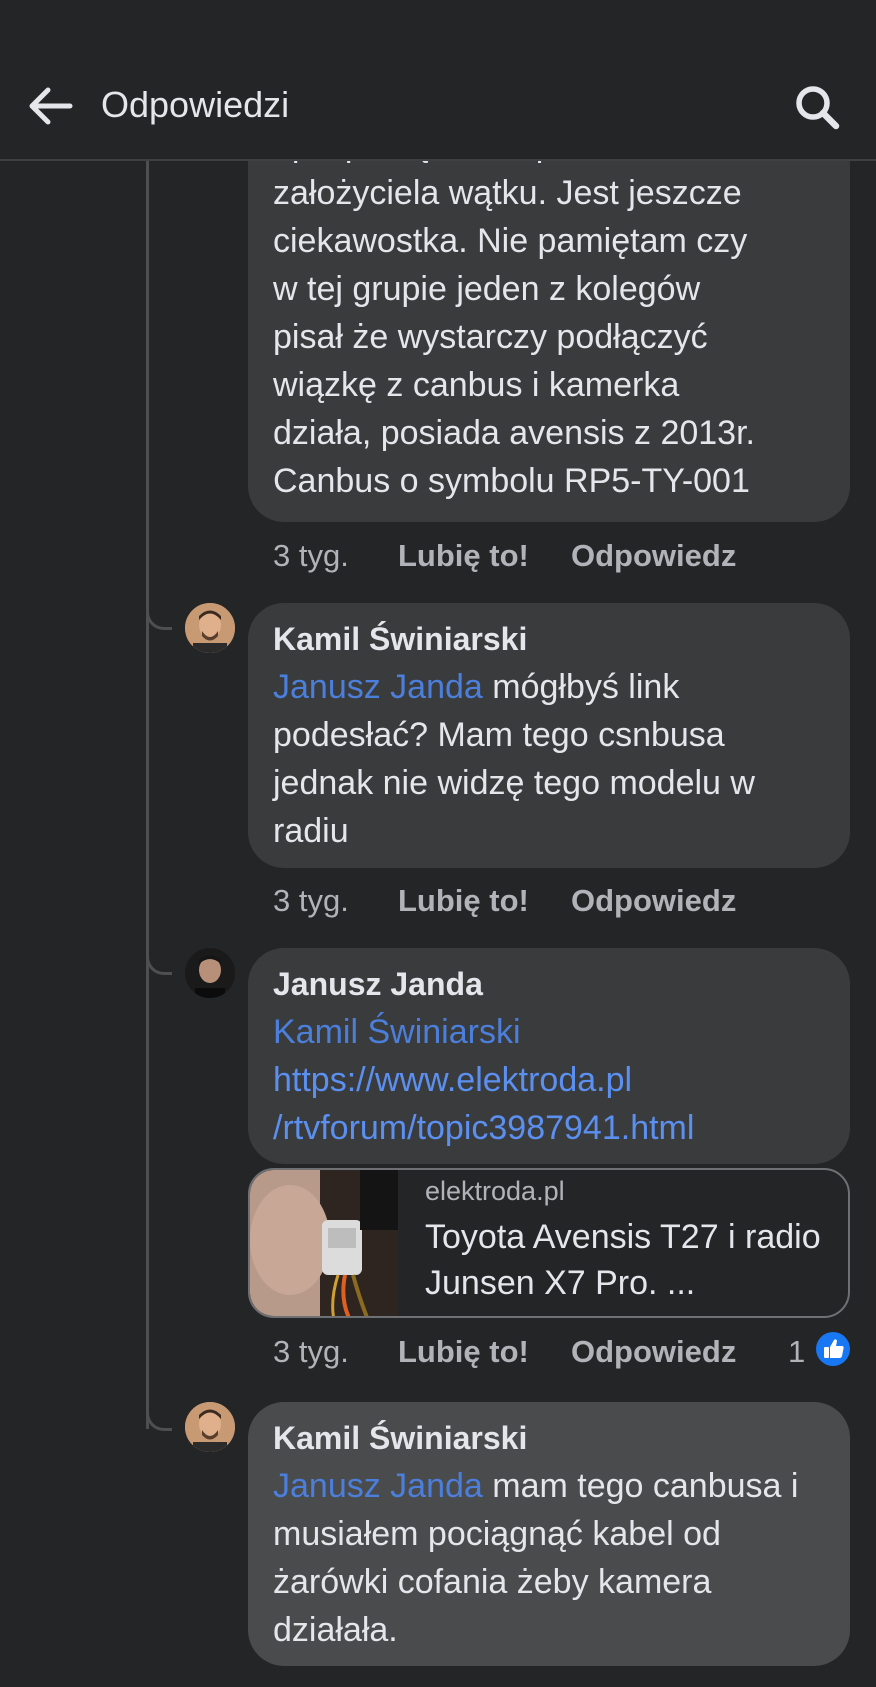 The image size is (876, 1687). What do you see at coordinates (495, 1191) in the screenshot?
I see `preview-domain: elektroda.pl` at bounding box center [495, 1191].